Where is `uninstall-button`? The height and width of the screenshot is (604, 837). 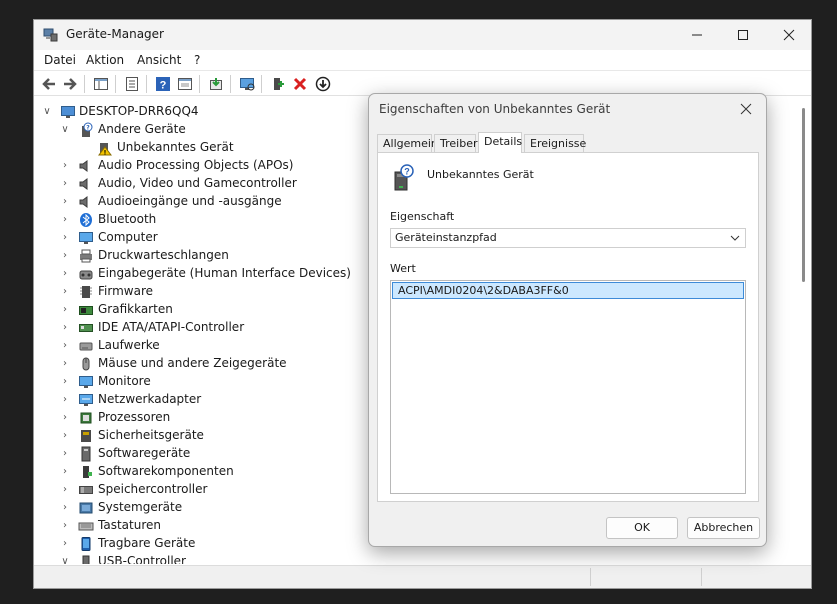
uninstall-button is located at coordinates (300, 84).